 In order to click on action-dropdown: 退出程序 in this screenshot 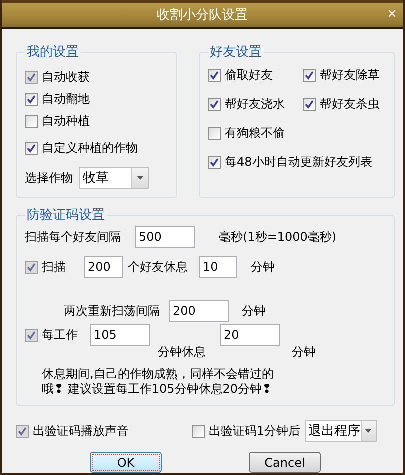, I will do `click(340, 431)`.